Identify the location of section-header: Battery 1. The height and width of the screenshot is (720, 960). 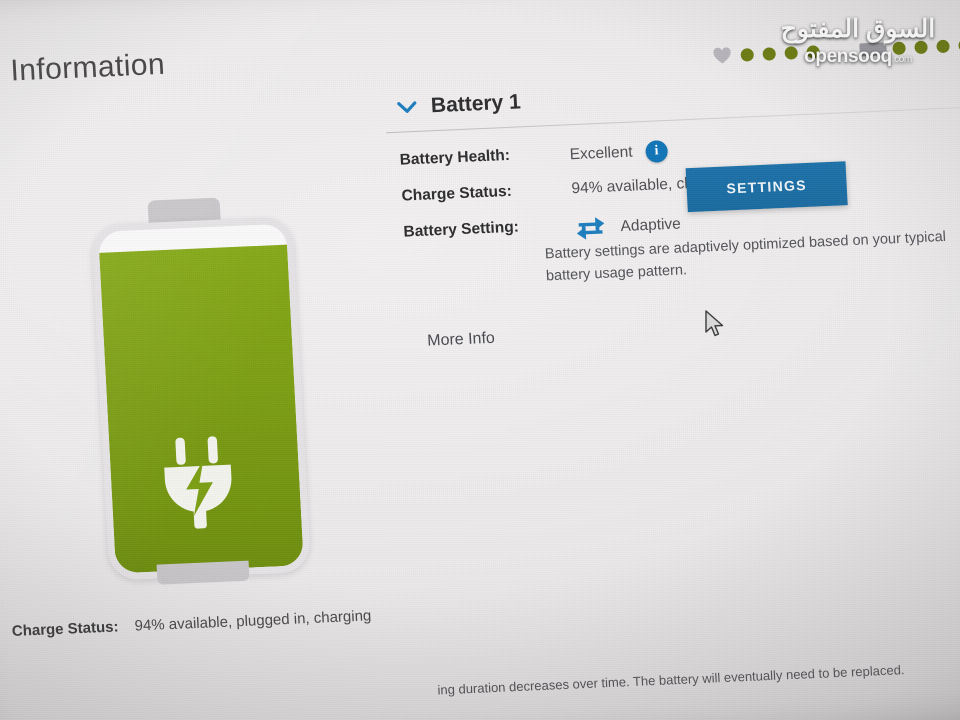
(458, 104).